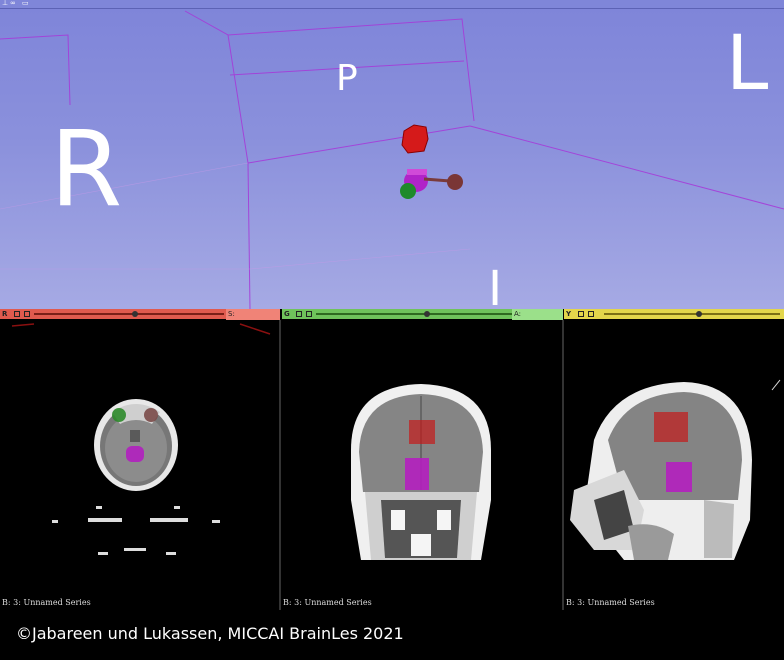  I want to click on yellow-pin-icon, so click(581, 314).